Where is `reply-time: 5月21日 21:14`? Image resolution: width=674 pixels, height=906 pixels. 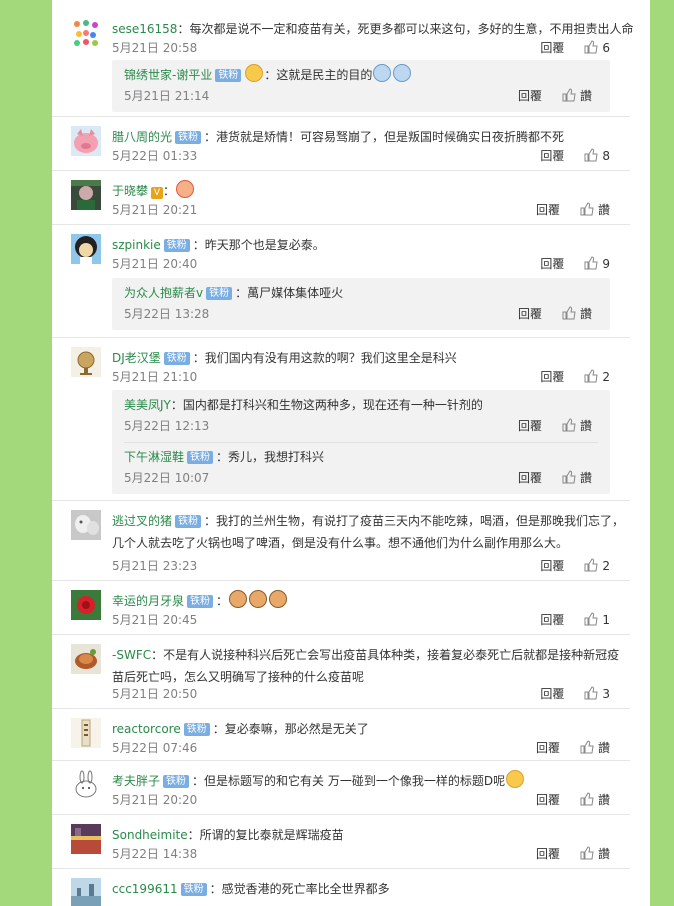 reply-time: 5月21日 21:14 is located at coordinates (167, 96).